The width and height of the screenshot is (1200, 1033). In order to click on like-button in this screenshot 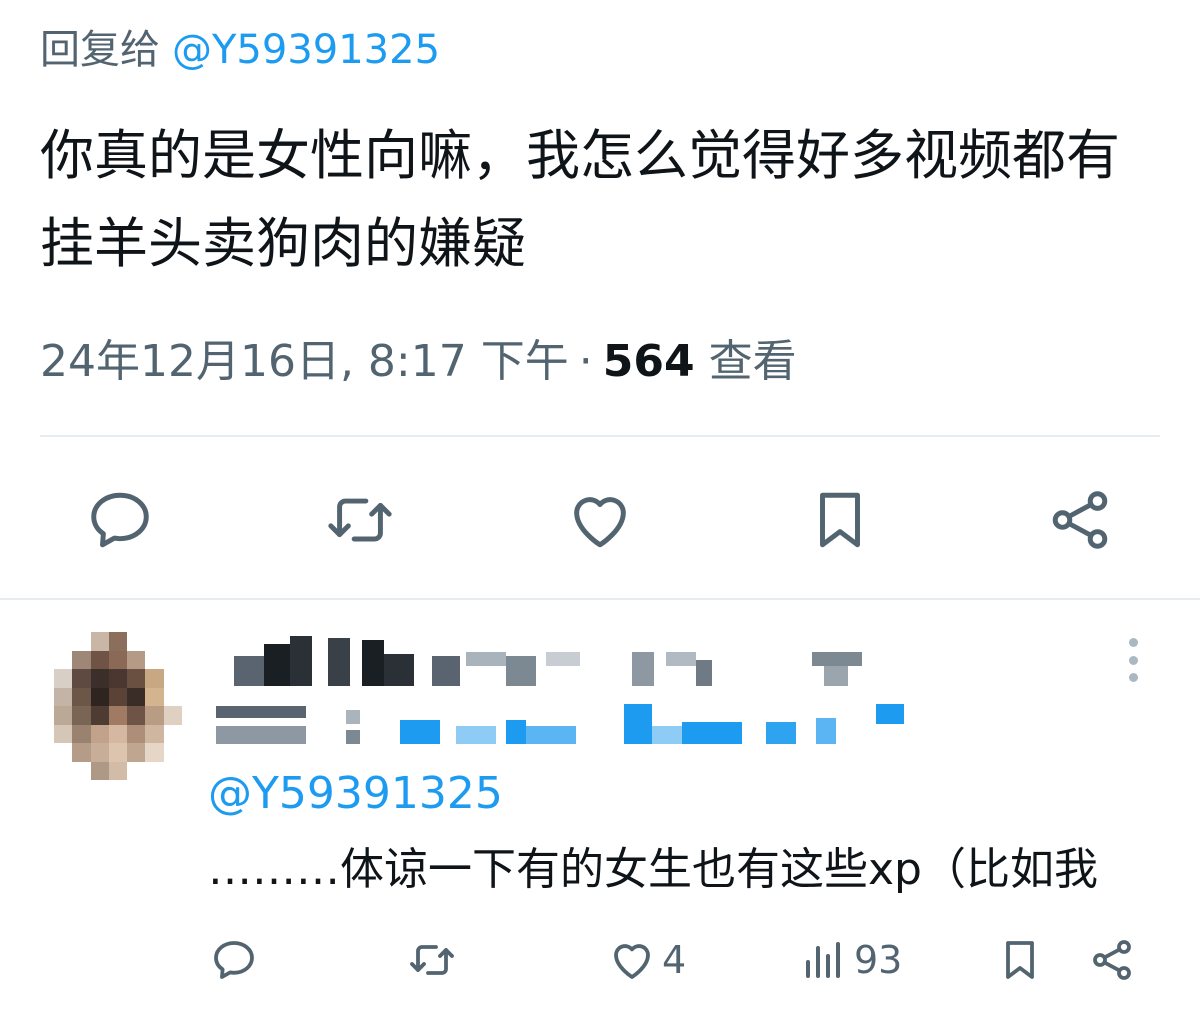, I will do `click(600, 520)`.